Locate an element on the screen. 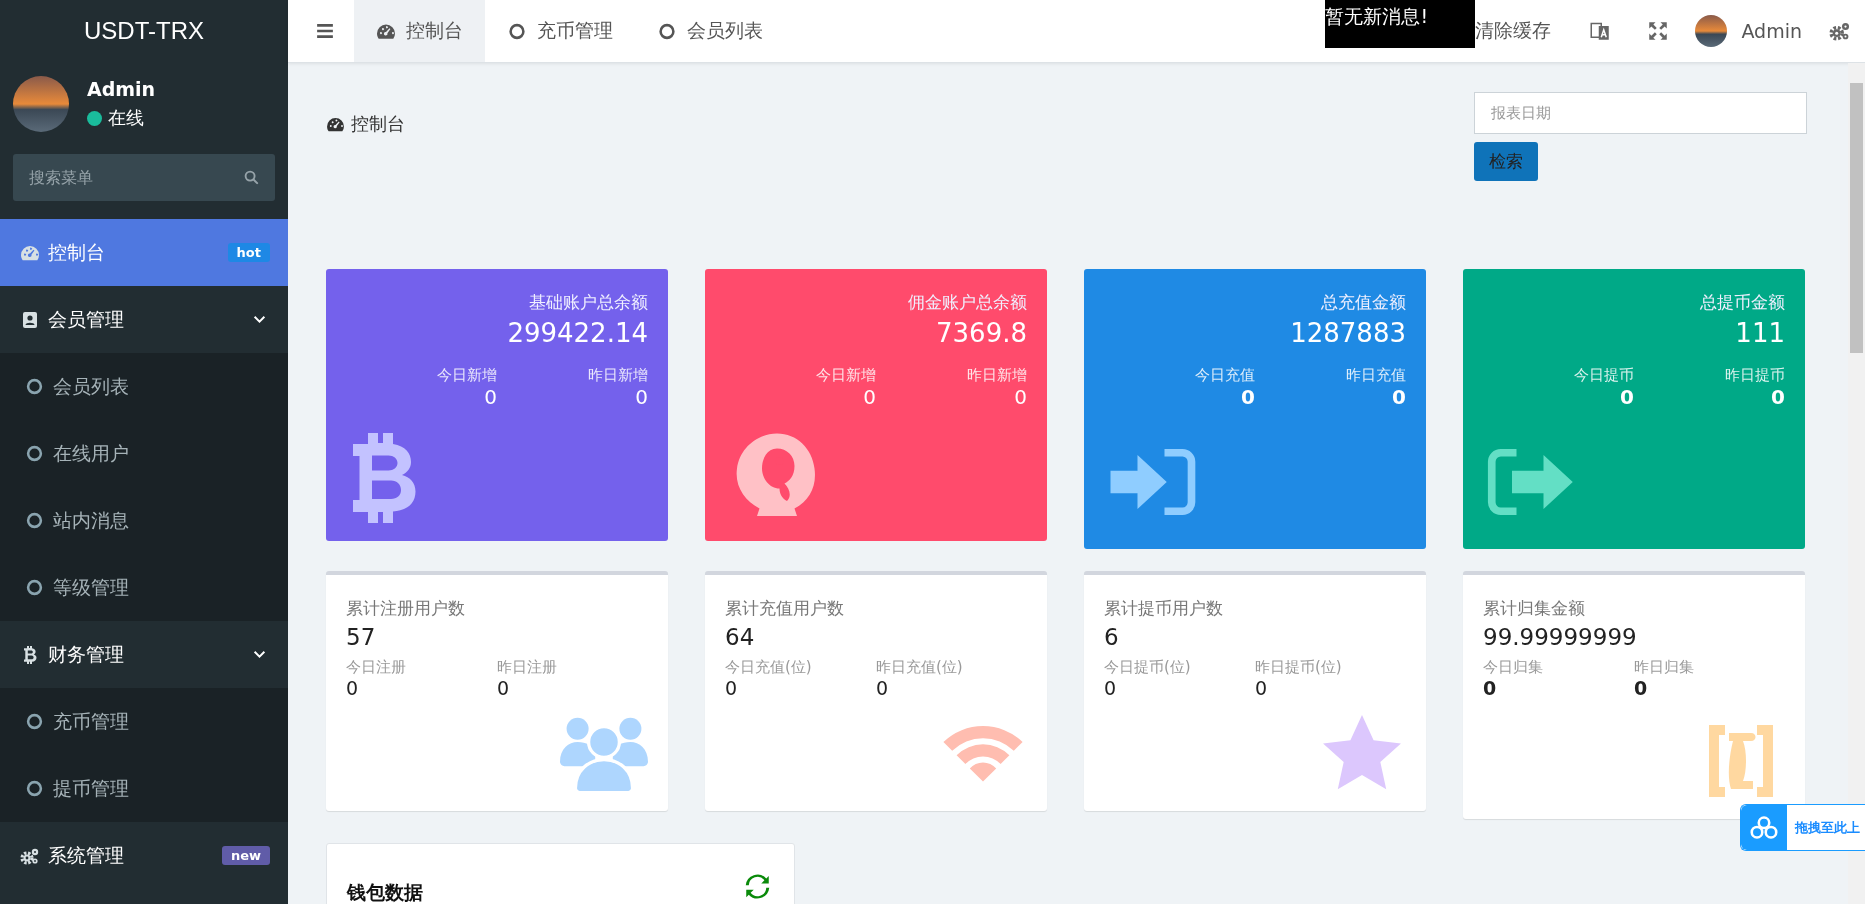 This screenshot has height=904, width=1865. submenu-item: 站内消息 is located at coordinates (144, 520).